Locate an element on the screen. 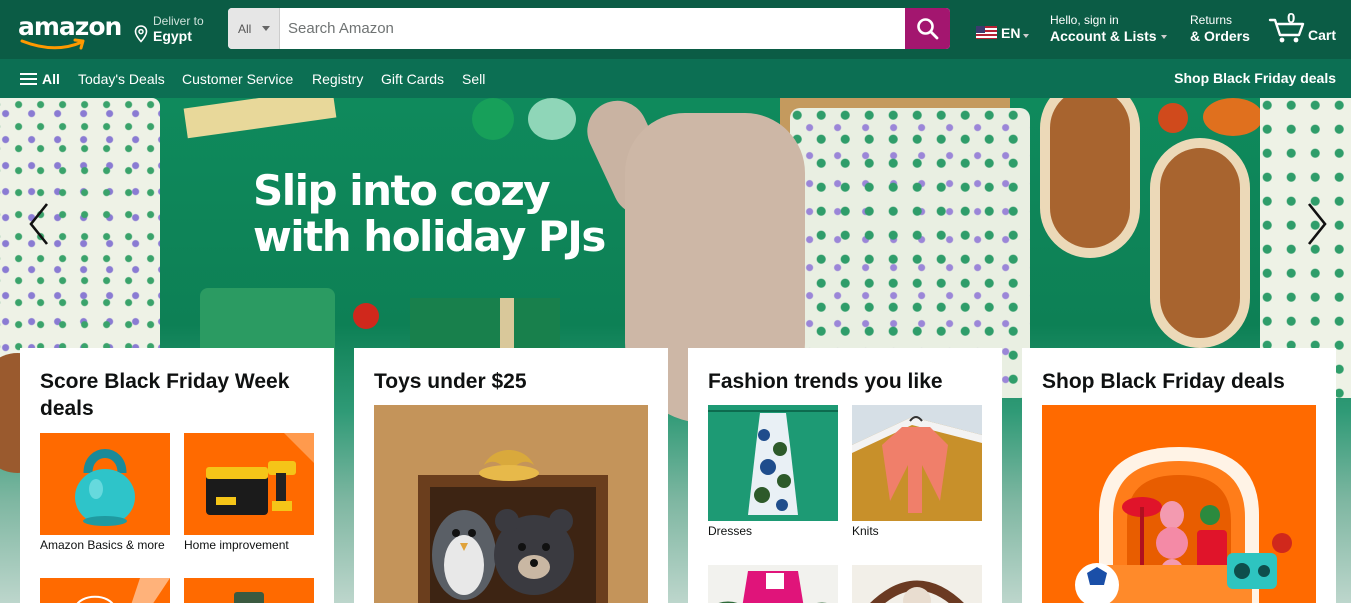 The image size is (1351, 603). tile-caption: Knits is located at coordinates (865, 531).